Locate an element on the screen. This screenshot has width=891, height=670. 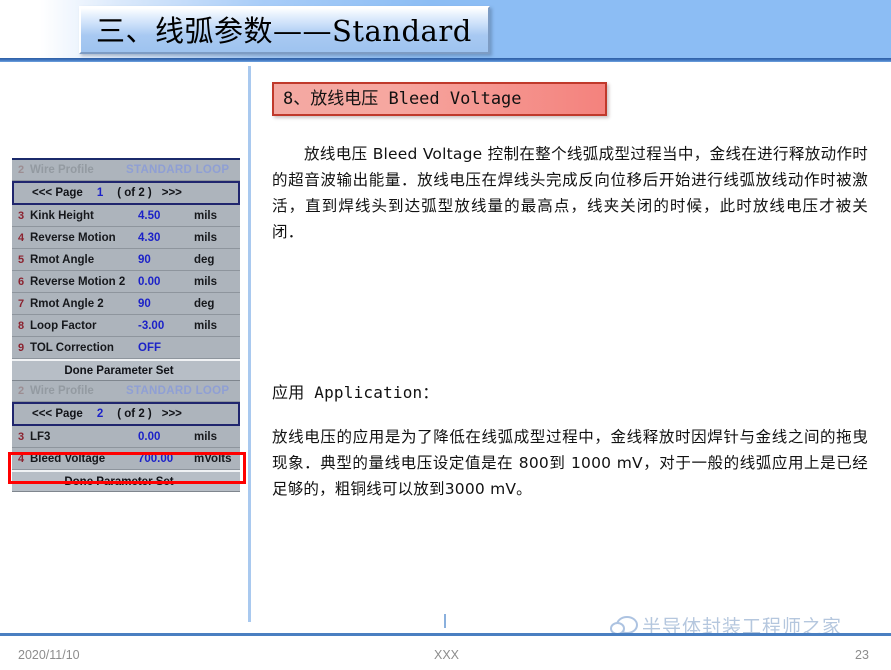
row-label: Rmot Angle 2 is located at coordinates (67, 303).